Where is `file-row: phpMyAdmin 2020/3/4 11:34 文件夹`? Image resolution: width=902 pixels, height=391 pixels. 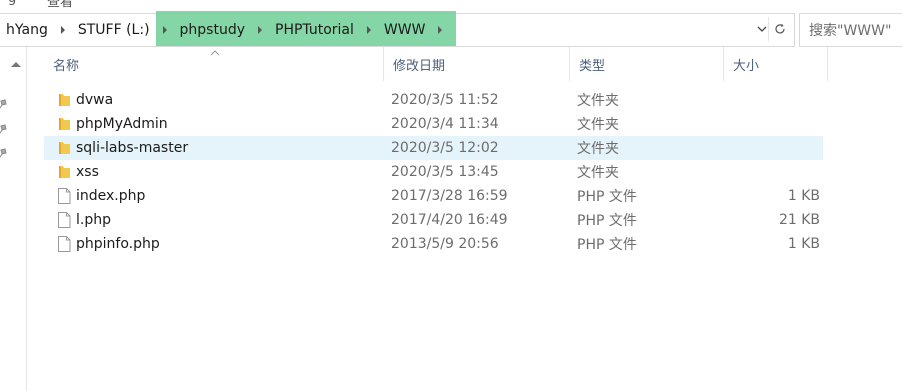
file-row: phpMyAdmin 2020/3/4 11:34 文件夹 is located at coordinates (473, 124).